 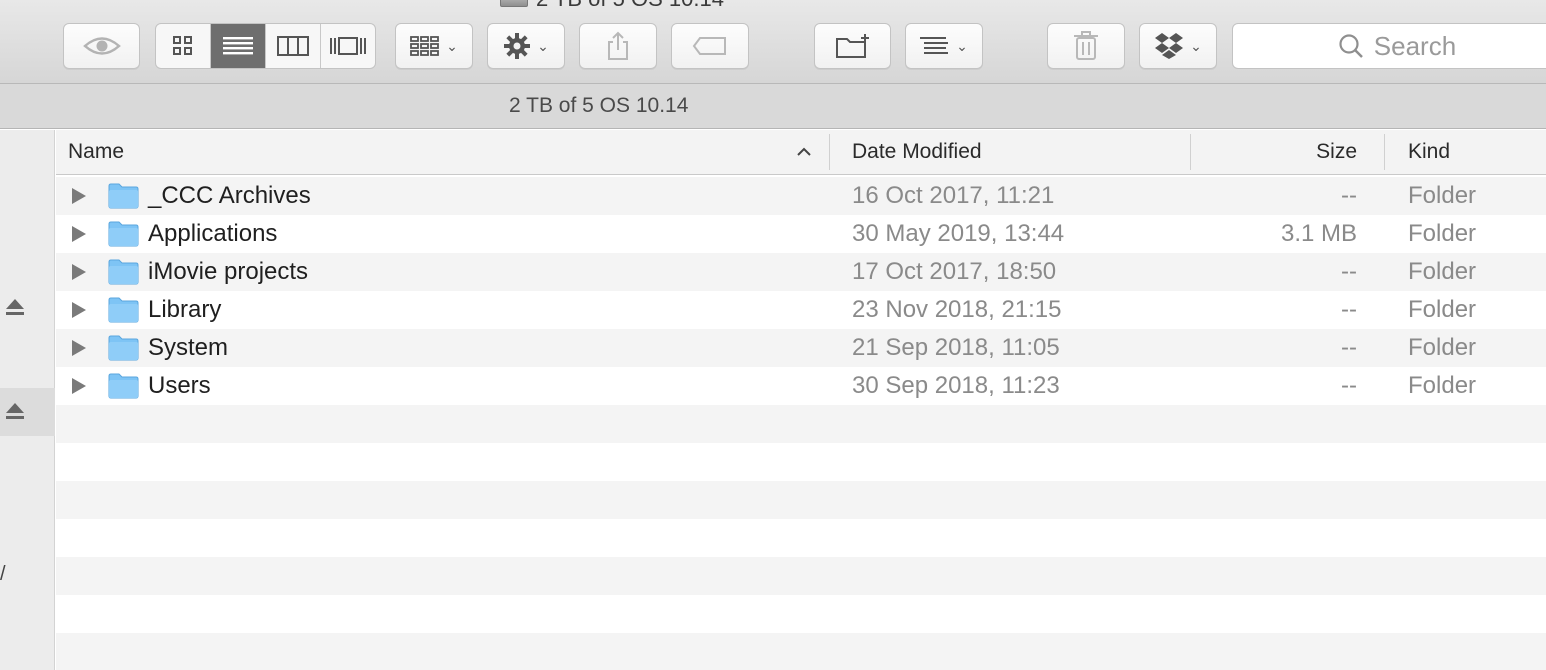 What do you see at coordinates (917, 152) in the screenshot?
I see `column-header-date: Date Modified` at bounding box center [917, 152].